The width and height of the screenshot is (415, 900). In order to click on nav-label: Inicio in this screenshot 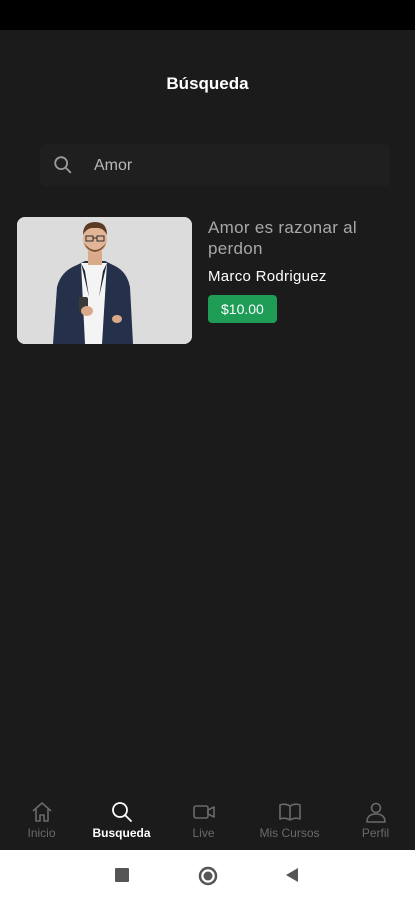, I will do `click(41, 833)`.